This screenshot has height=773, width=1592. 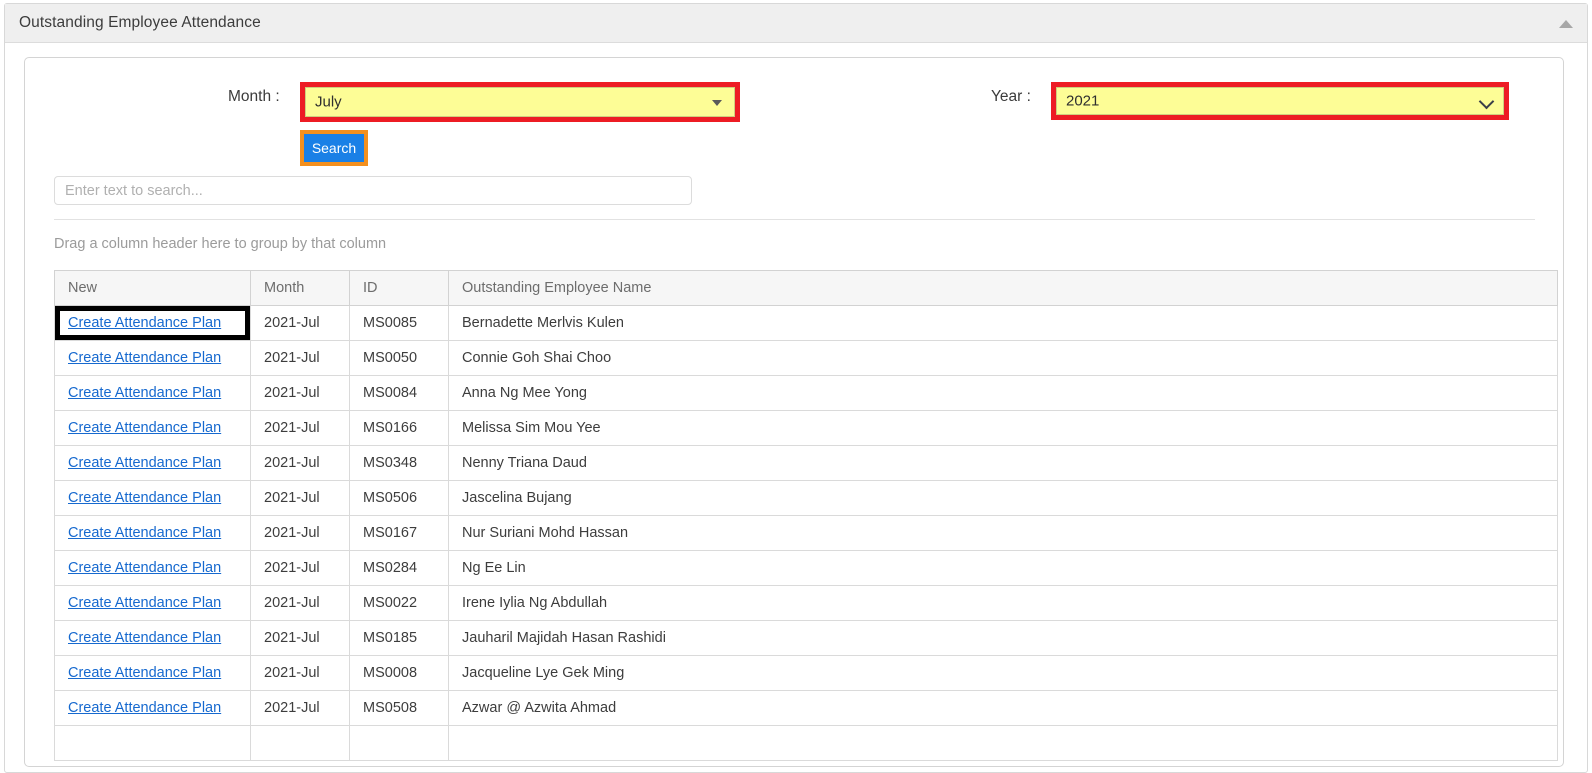 What do you see at coordinates (1003, 393) in the screenshot?
I see `cell-name: Anna Ng Mee Yong` at bounding box center [1003, 393].